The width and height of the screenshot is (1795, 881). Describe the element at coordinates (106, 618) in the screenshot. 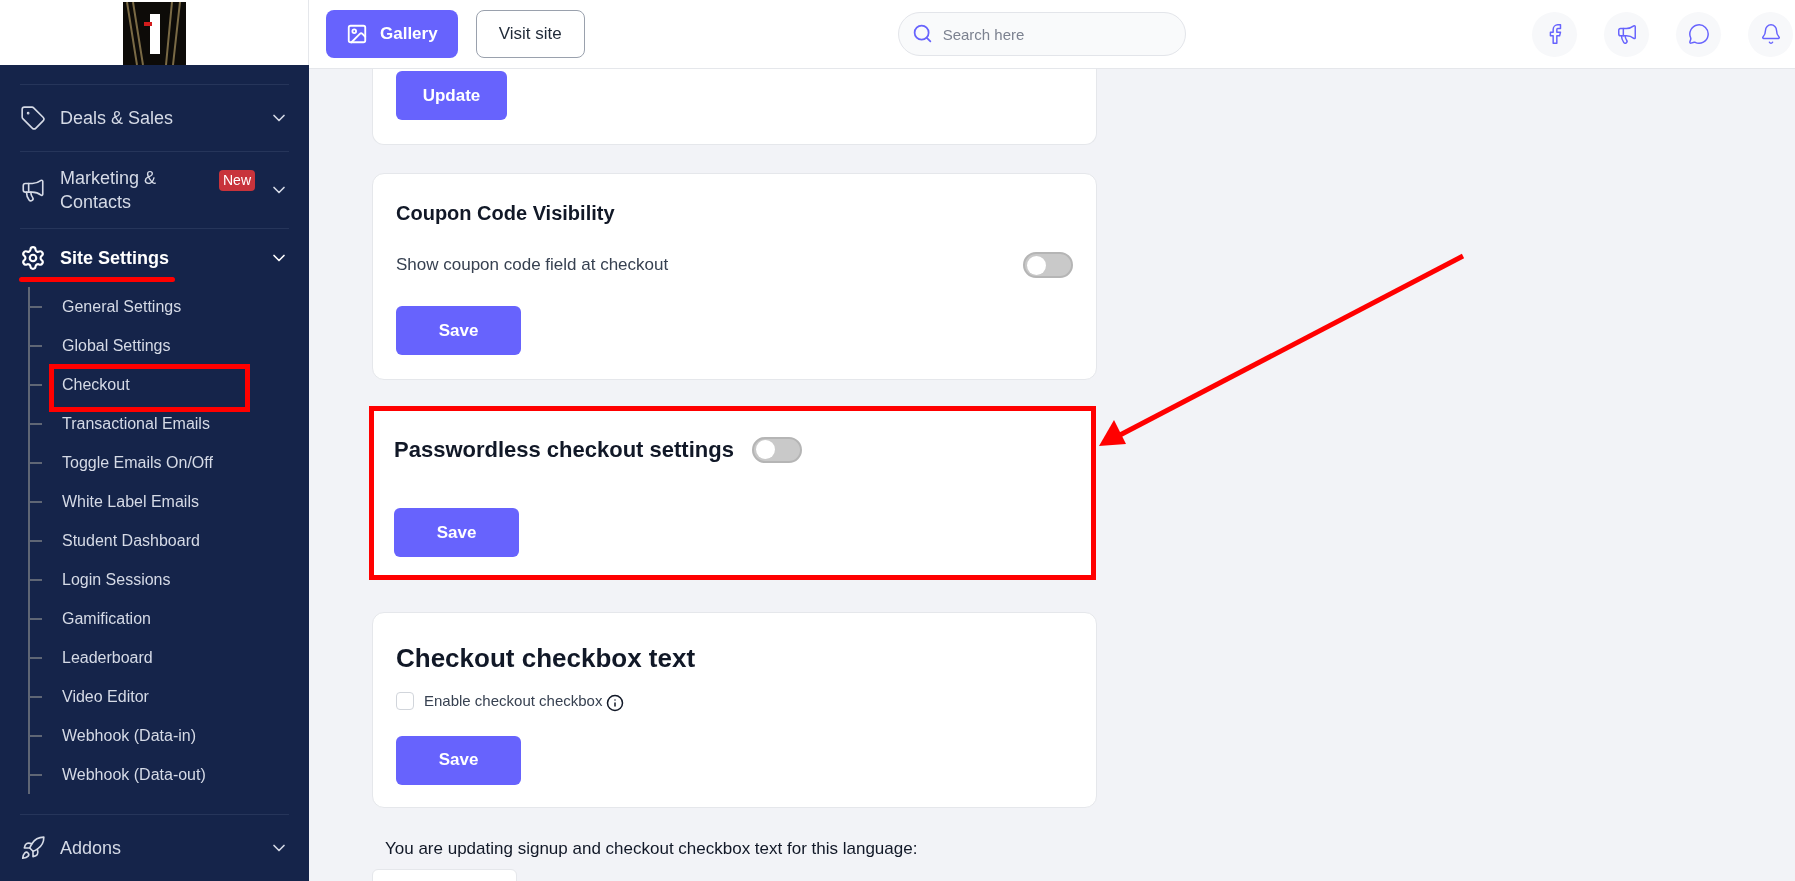

I see `sidebar-subitem: Gamification` at that location.